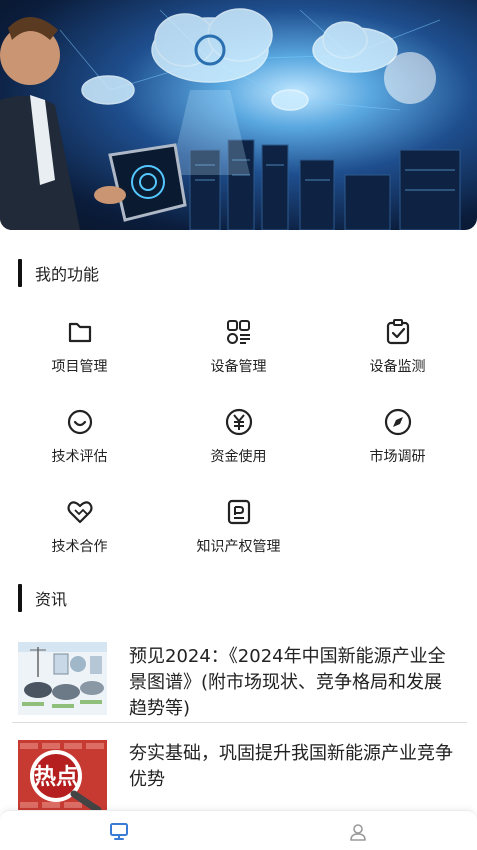 The height and width of the screenshot is (850, 477). I want to click on news-header: 资讯, so click(42, 598).